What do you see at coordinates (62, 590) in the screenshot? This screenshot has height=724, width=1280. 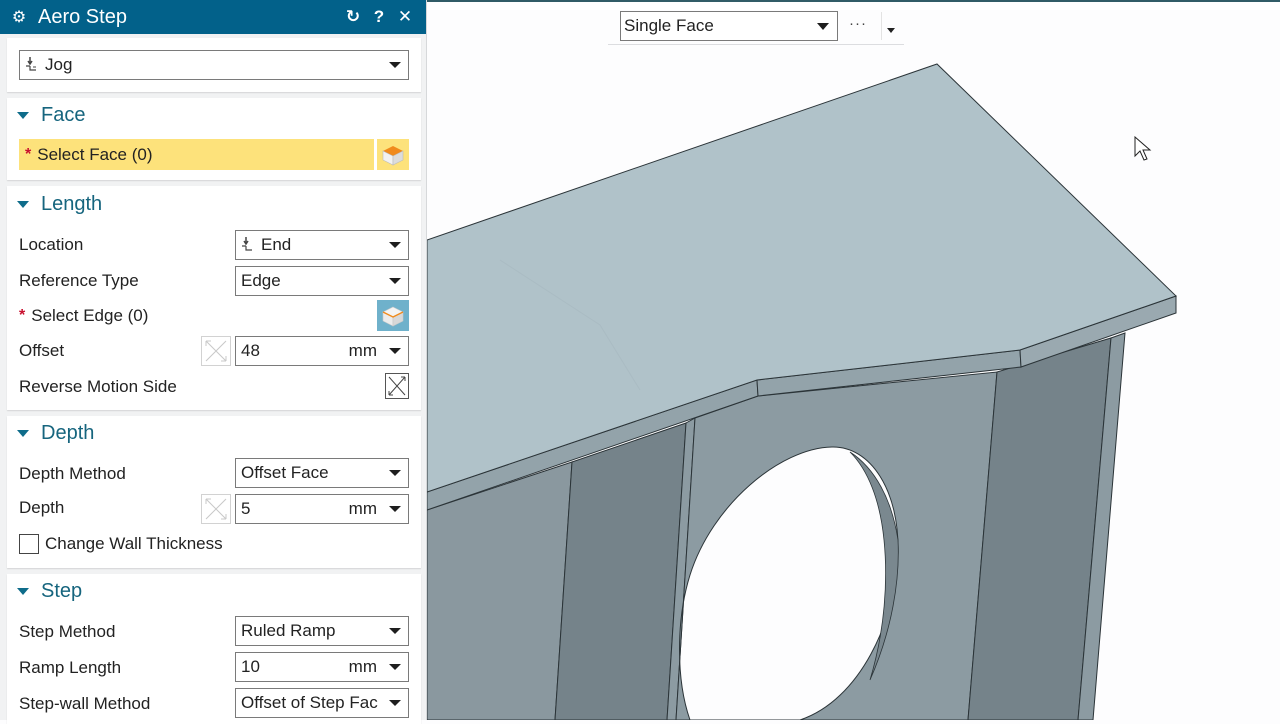 I see `step-group-title: Step` at bounding box center [62, 590].